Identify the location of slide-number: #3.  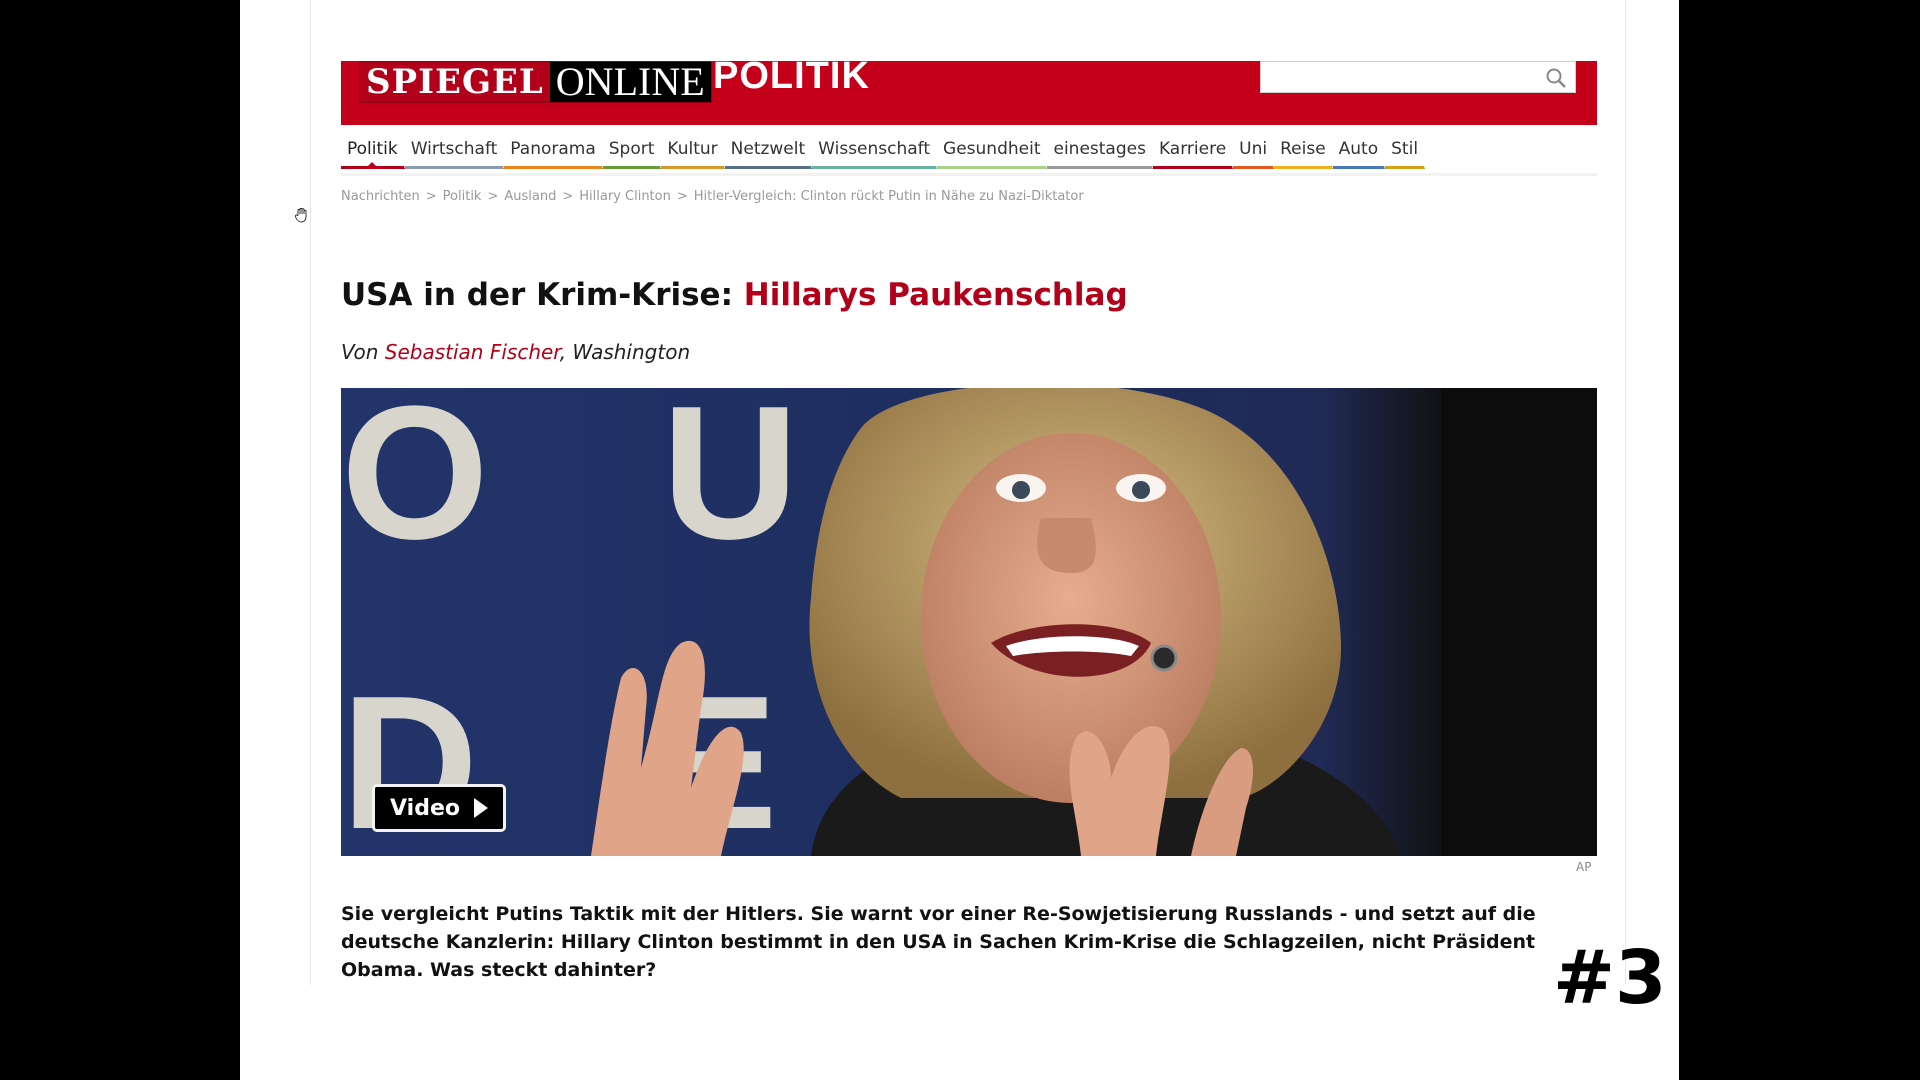
(1610, 978).